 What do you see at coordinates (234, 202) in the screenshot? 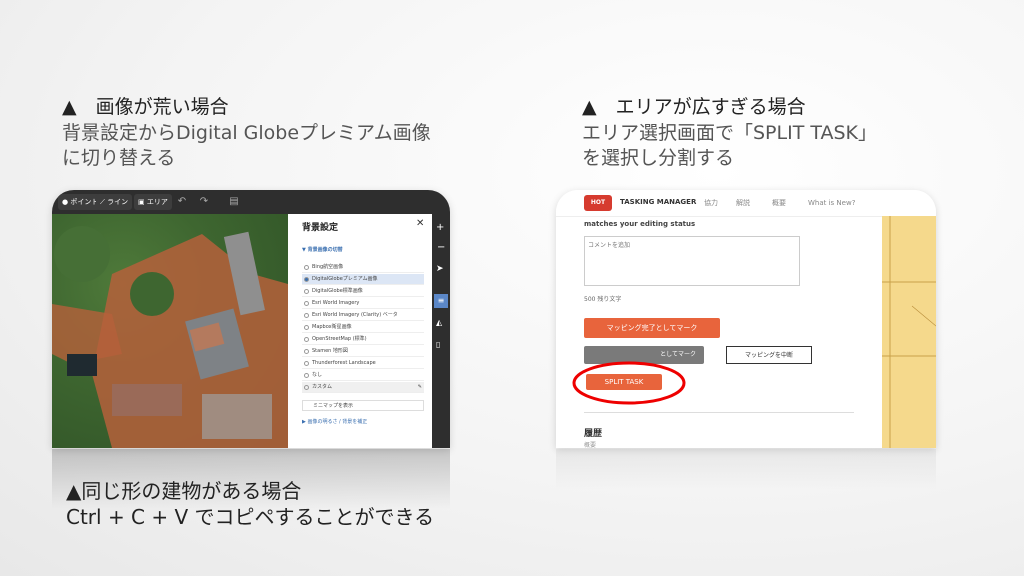
I see `save-icon: ▤` at bounding box center [234, 202].